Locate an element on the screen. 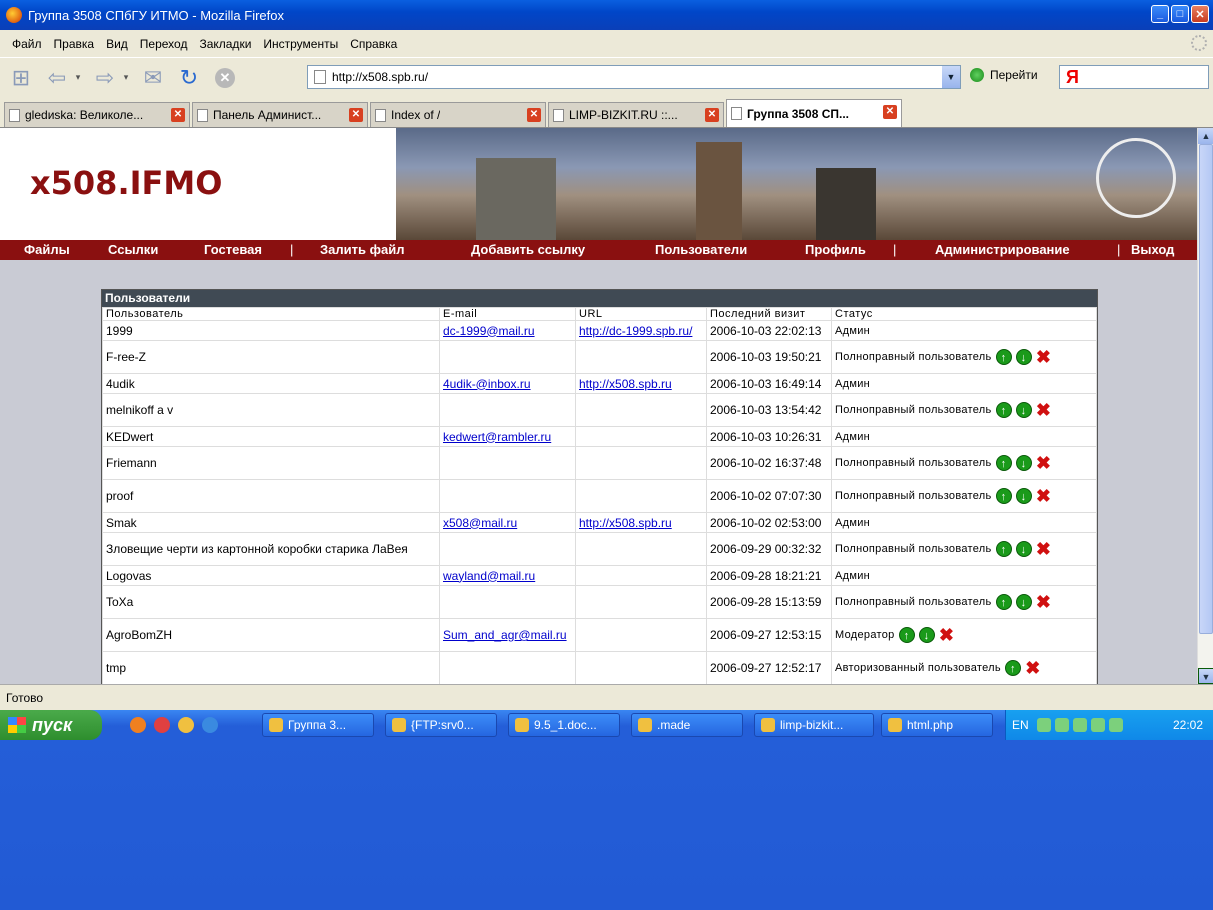 This screenshot has width=1213, height=910. tool-quicklaunch-icon is located at coordinates (186, 725).